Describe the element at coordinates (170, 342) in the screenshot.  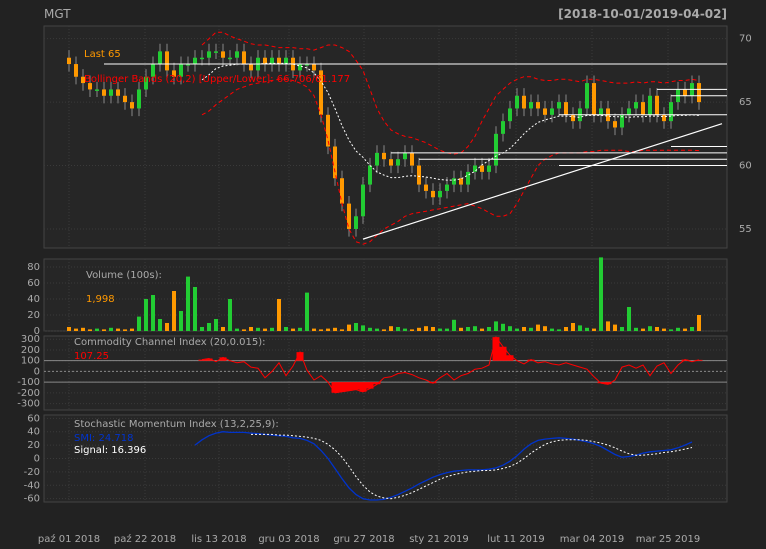
I see `cci-title: Commodity Channel Index (20,0.015):` at that location.